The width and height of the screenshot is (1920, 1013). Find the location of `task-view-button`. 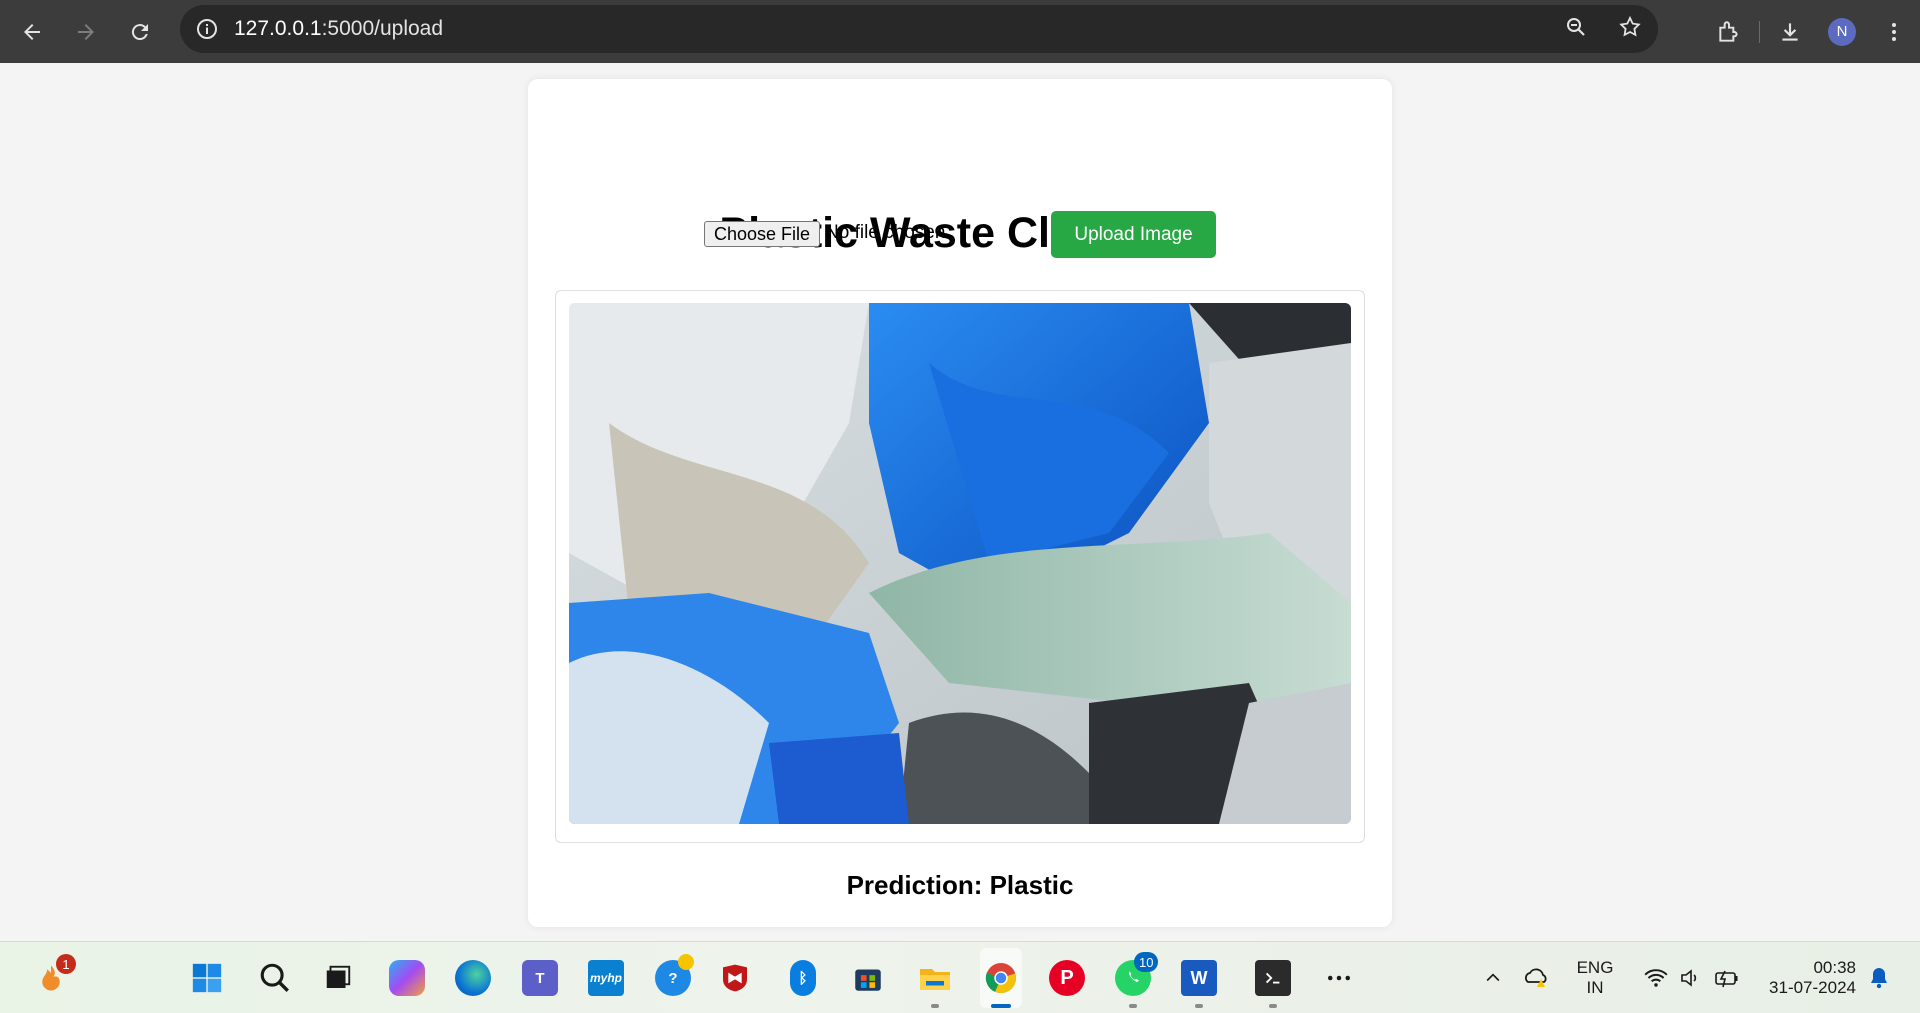

task-view-button is located at coordinates (338, 977).